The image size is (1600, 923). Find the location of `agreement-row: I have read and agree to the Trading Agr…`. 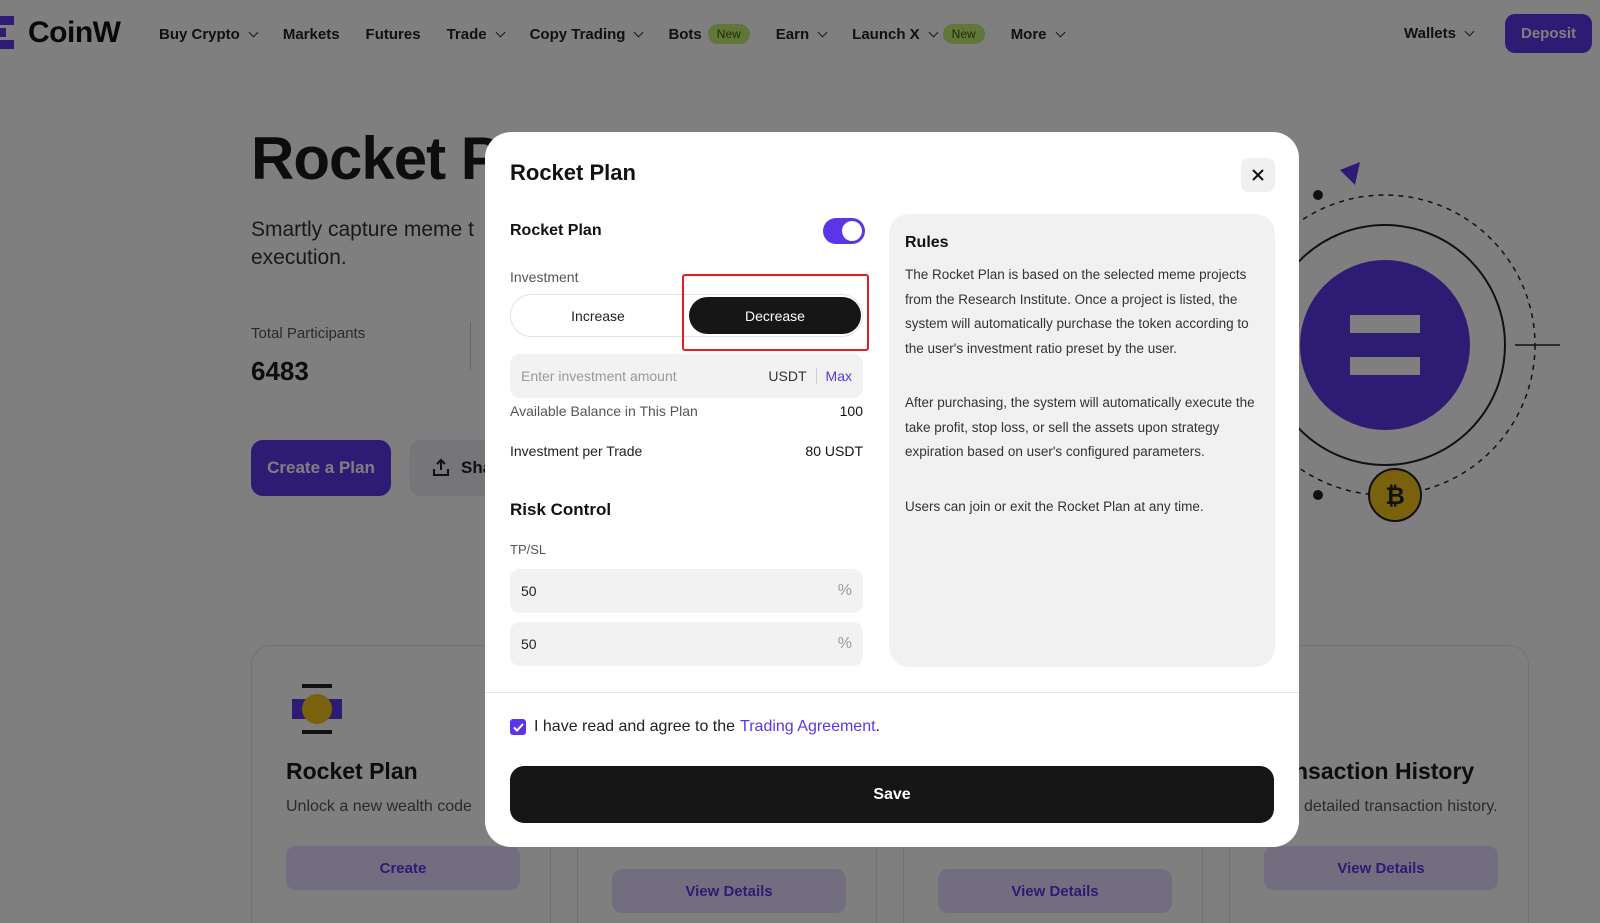

agreement-row: I have read and agree to the Trading Agr… is located at coordinates (695, 727).